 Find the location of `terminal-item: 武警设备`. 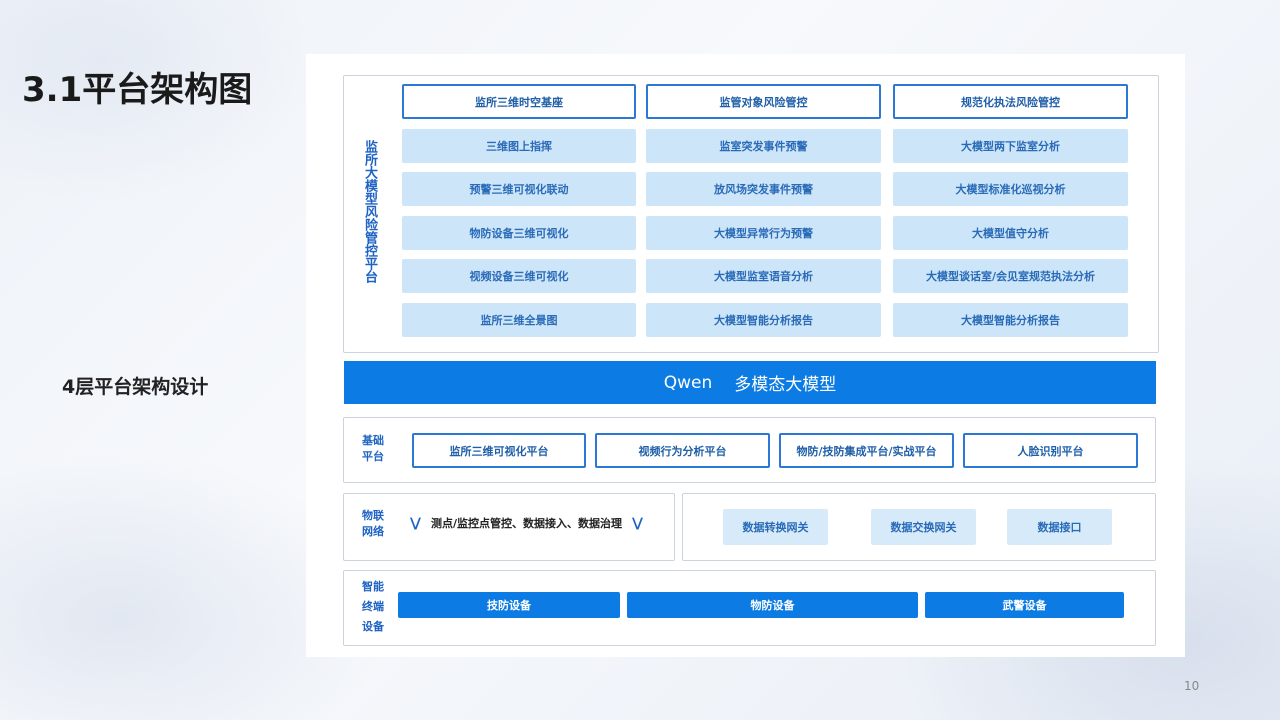

terminal-item: 武警设备 is located at coordinates (1024, 605).